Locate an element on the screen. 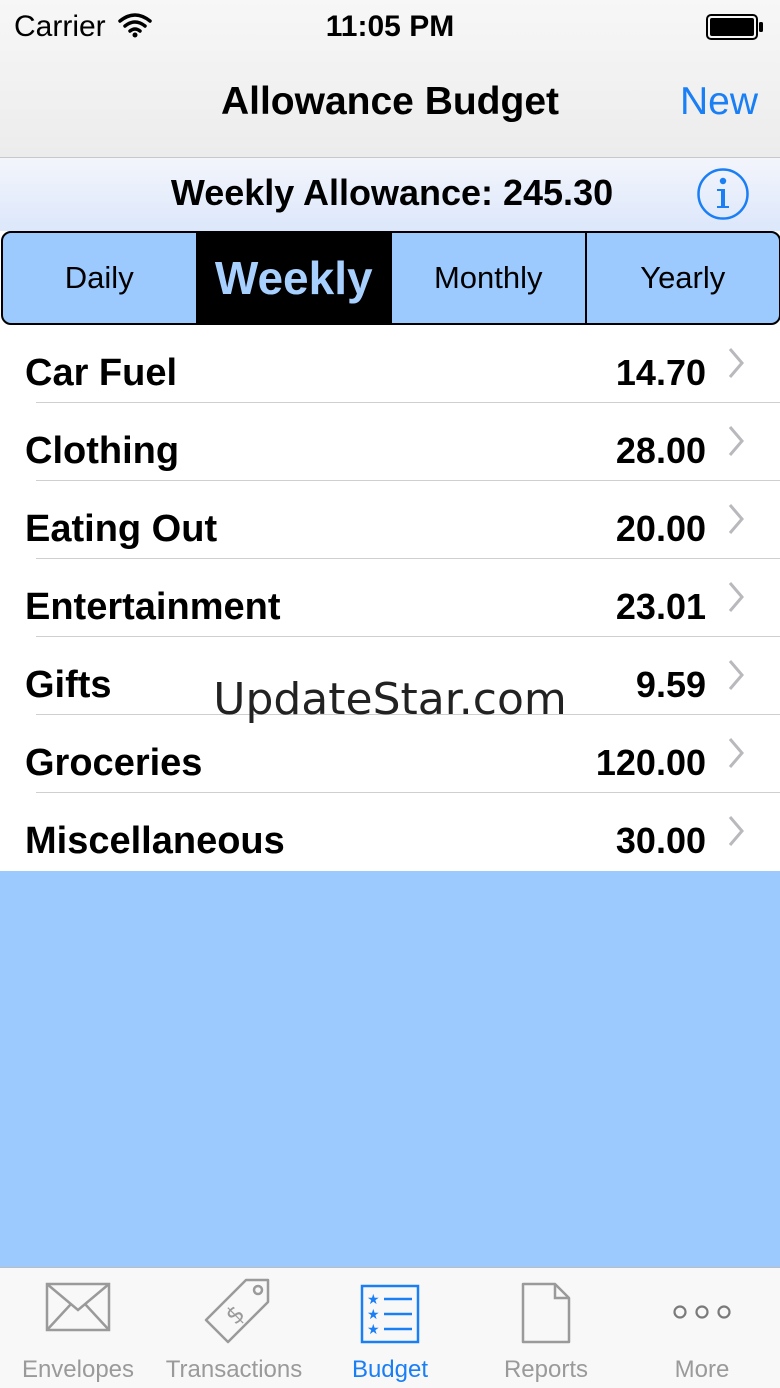 The width and height of the screenshot is (780, 1388). budget-item-name: Eating Out is located at coordinates (121, 529).